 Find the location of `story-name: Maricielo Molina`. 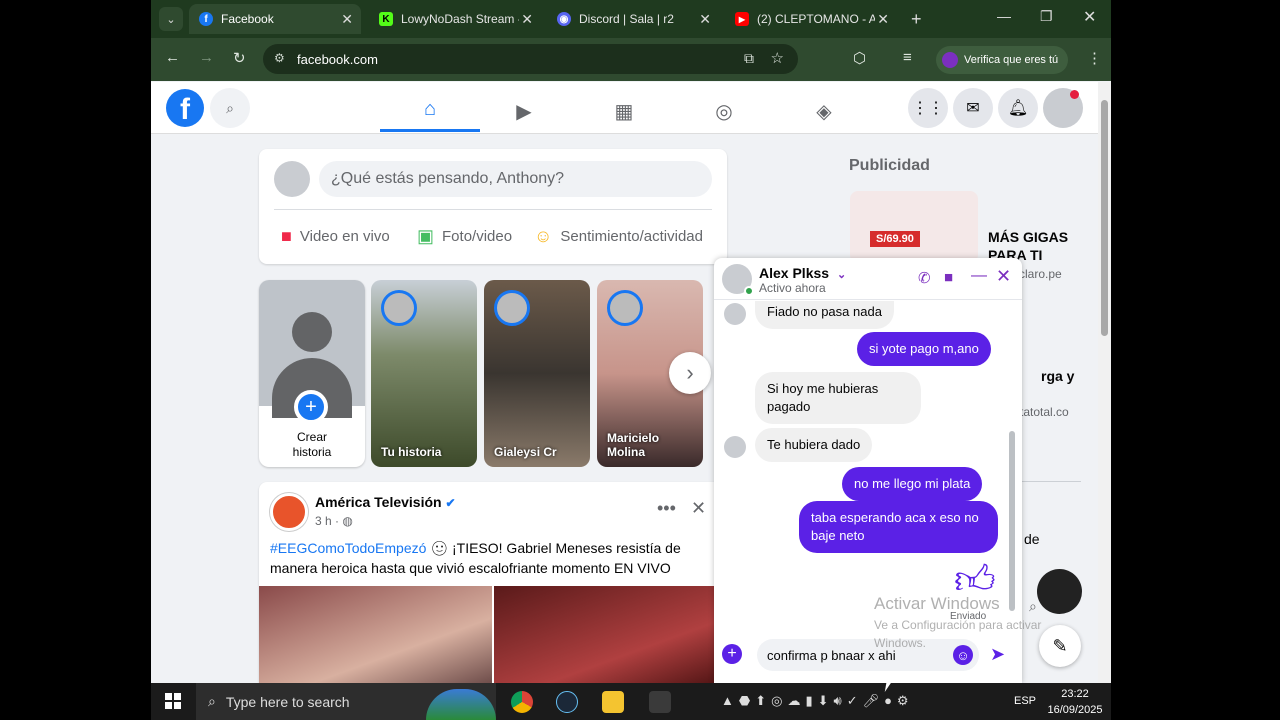

story-name: Maricielo Molina is located at coordinates (633, 445).